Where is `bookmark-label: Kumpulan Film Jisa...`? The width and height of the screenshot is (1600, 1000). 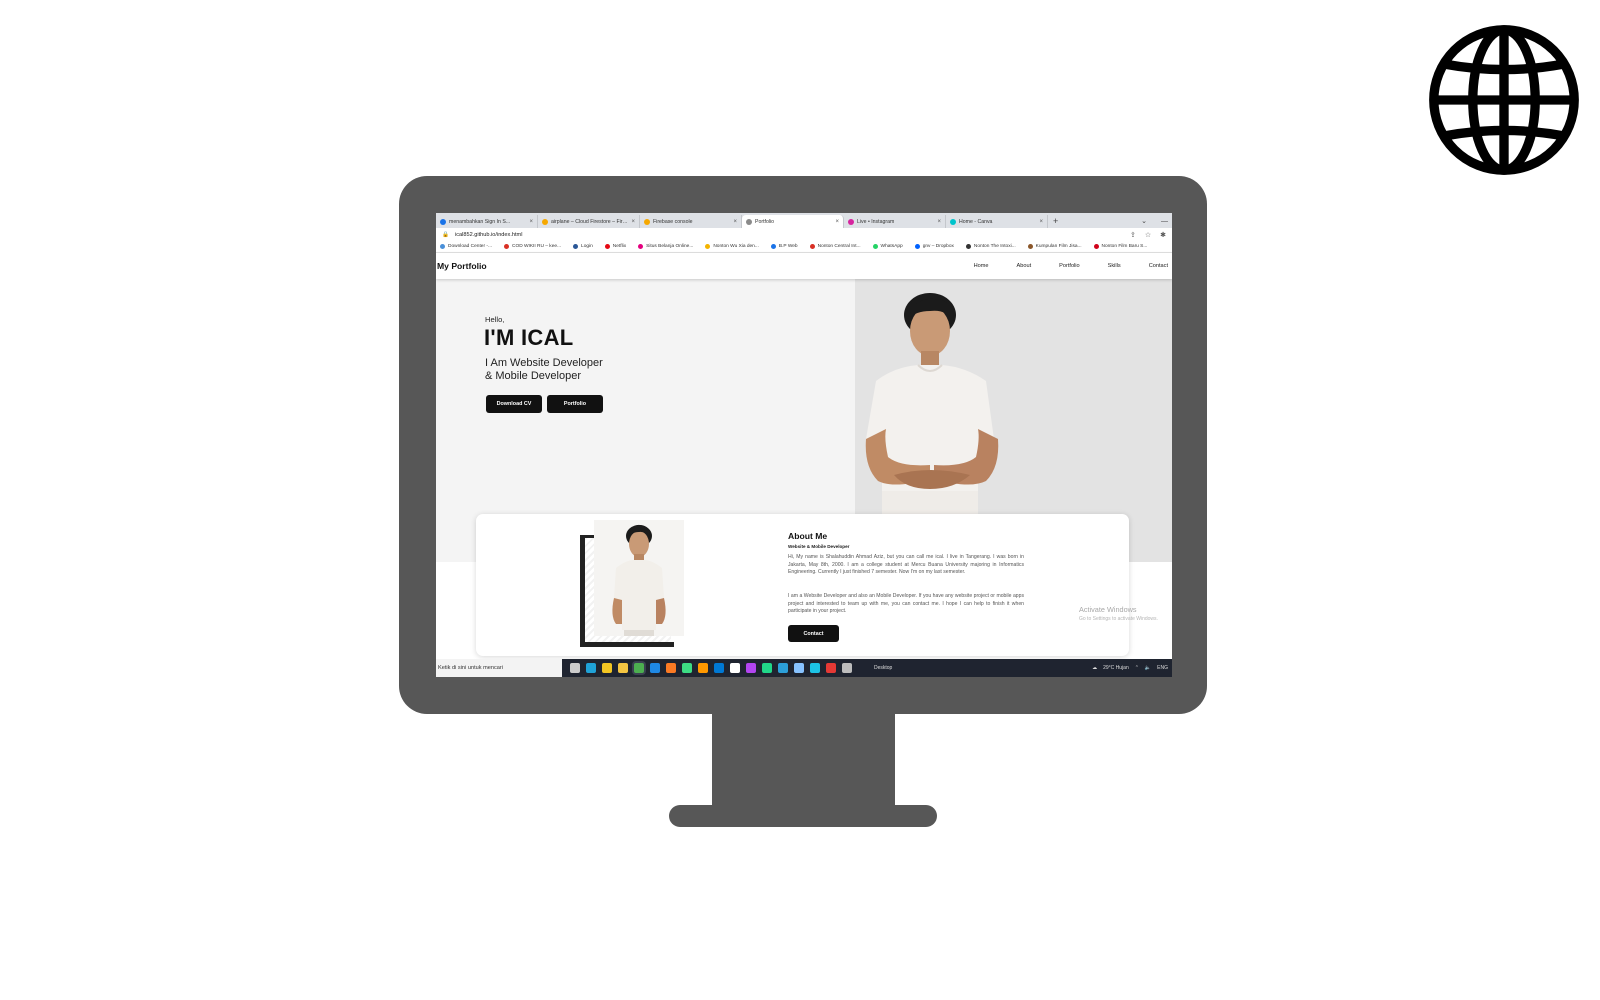
bookmark-label: Kumpulan Film Jisa... is located at coordinates (1058, 246).